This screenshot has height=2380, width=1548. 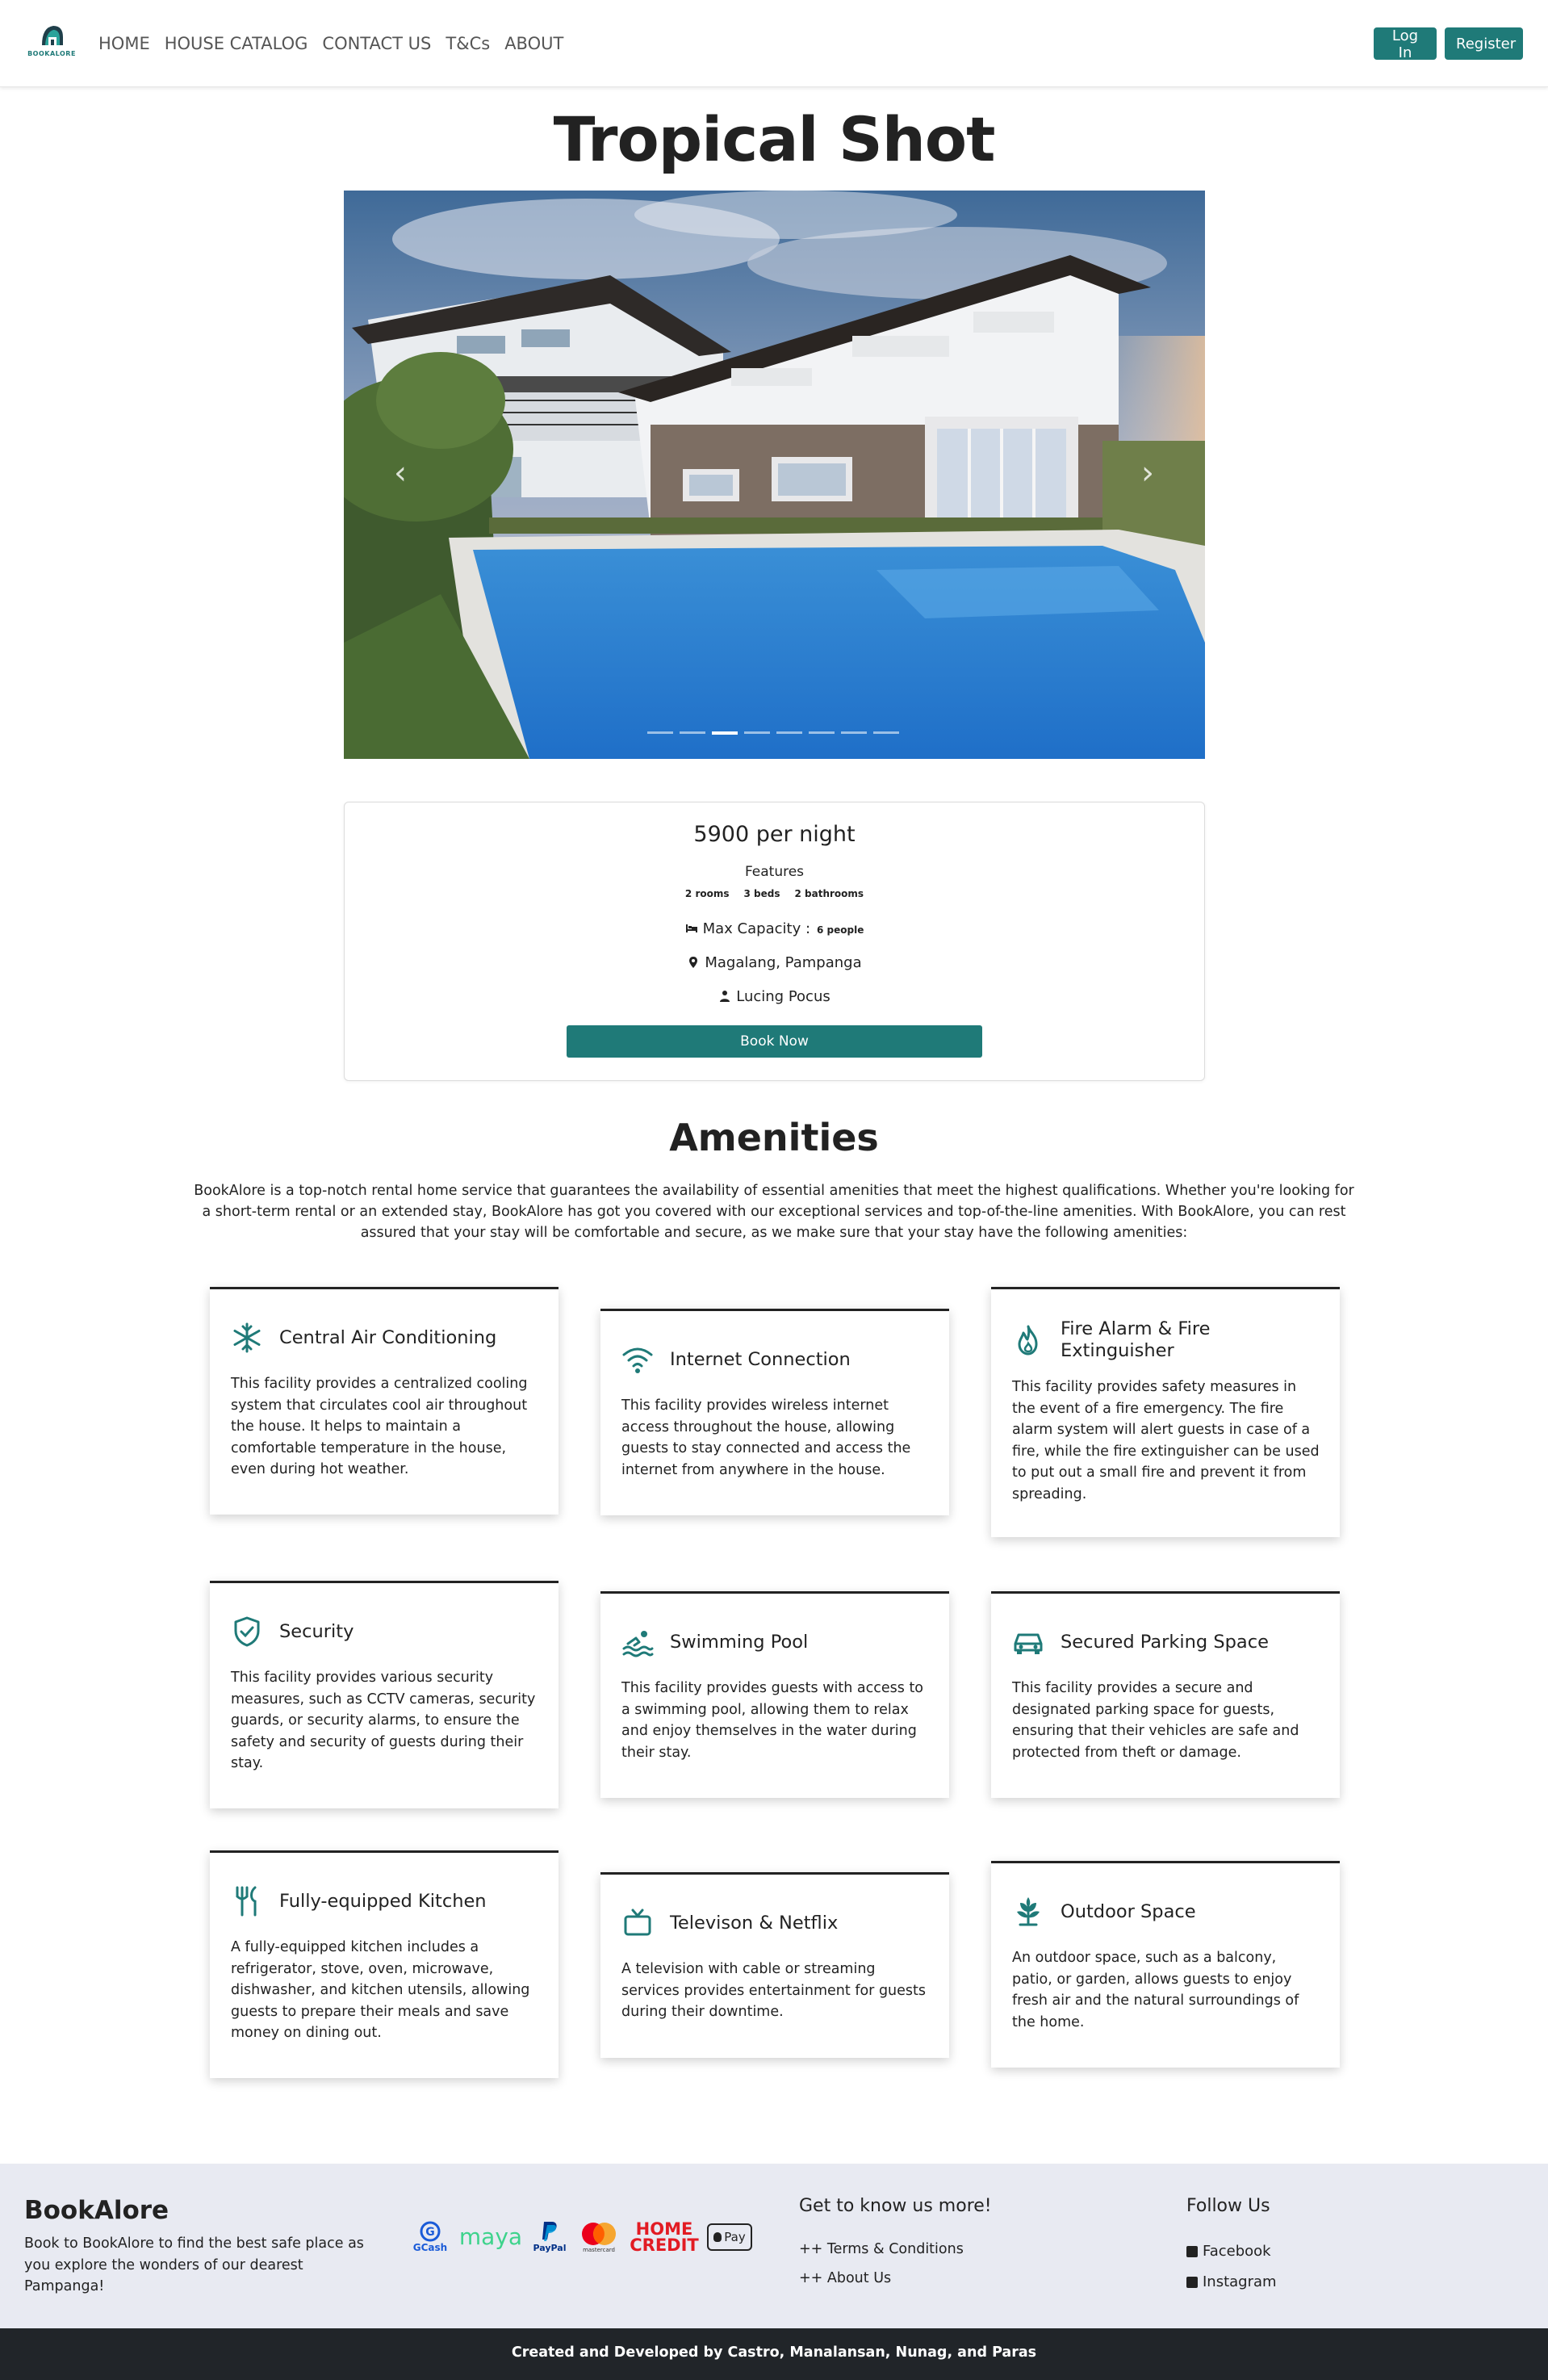 I want to click on feature-bathrooms: 2 bathrooms, so click(x=829, y=893).